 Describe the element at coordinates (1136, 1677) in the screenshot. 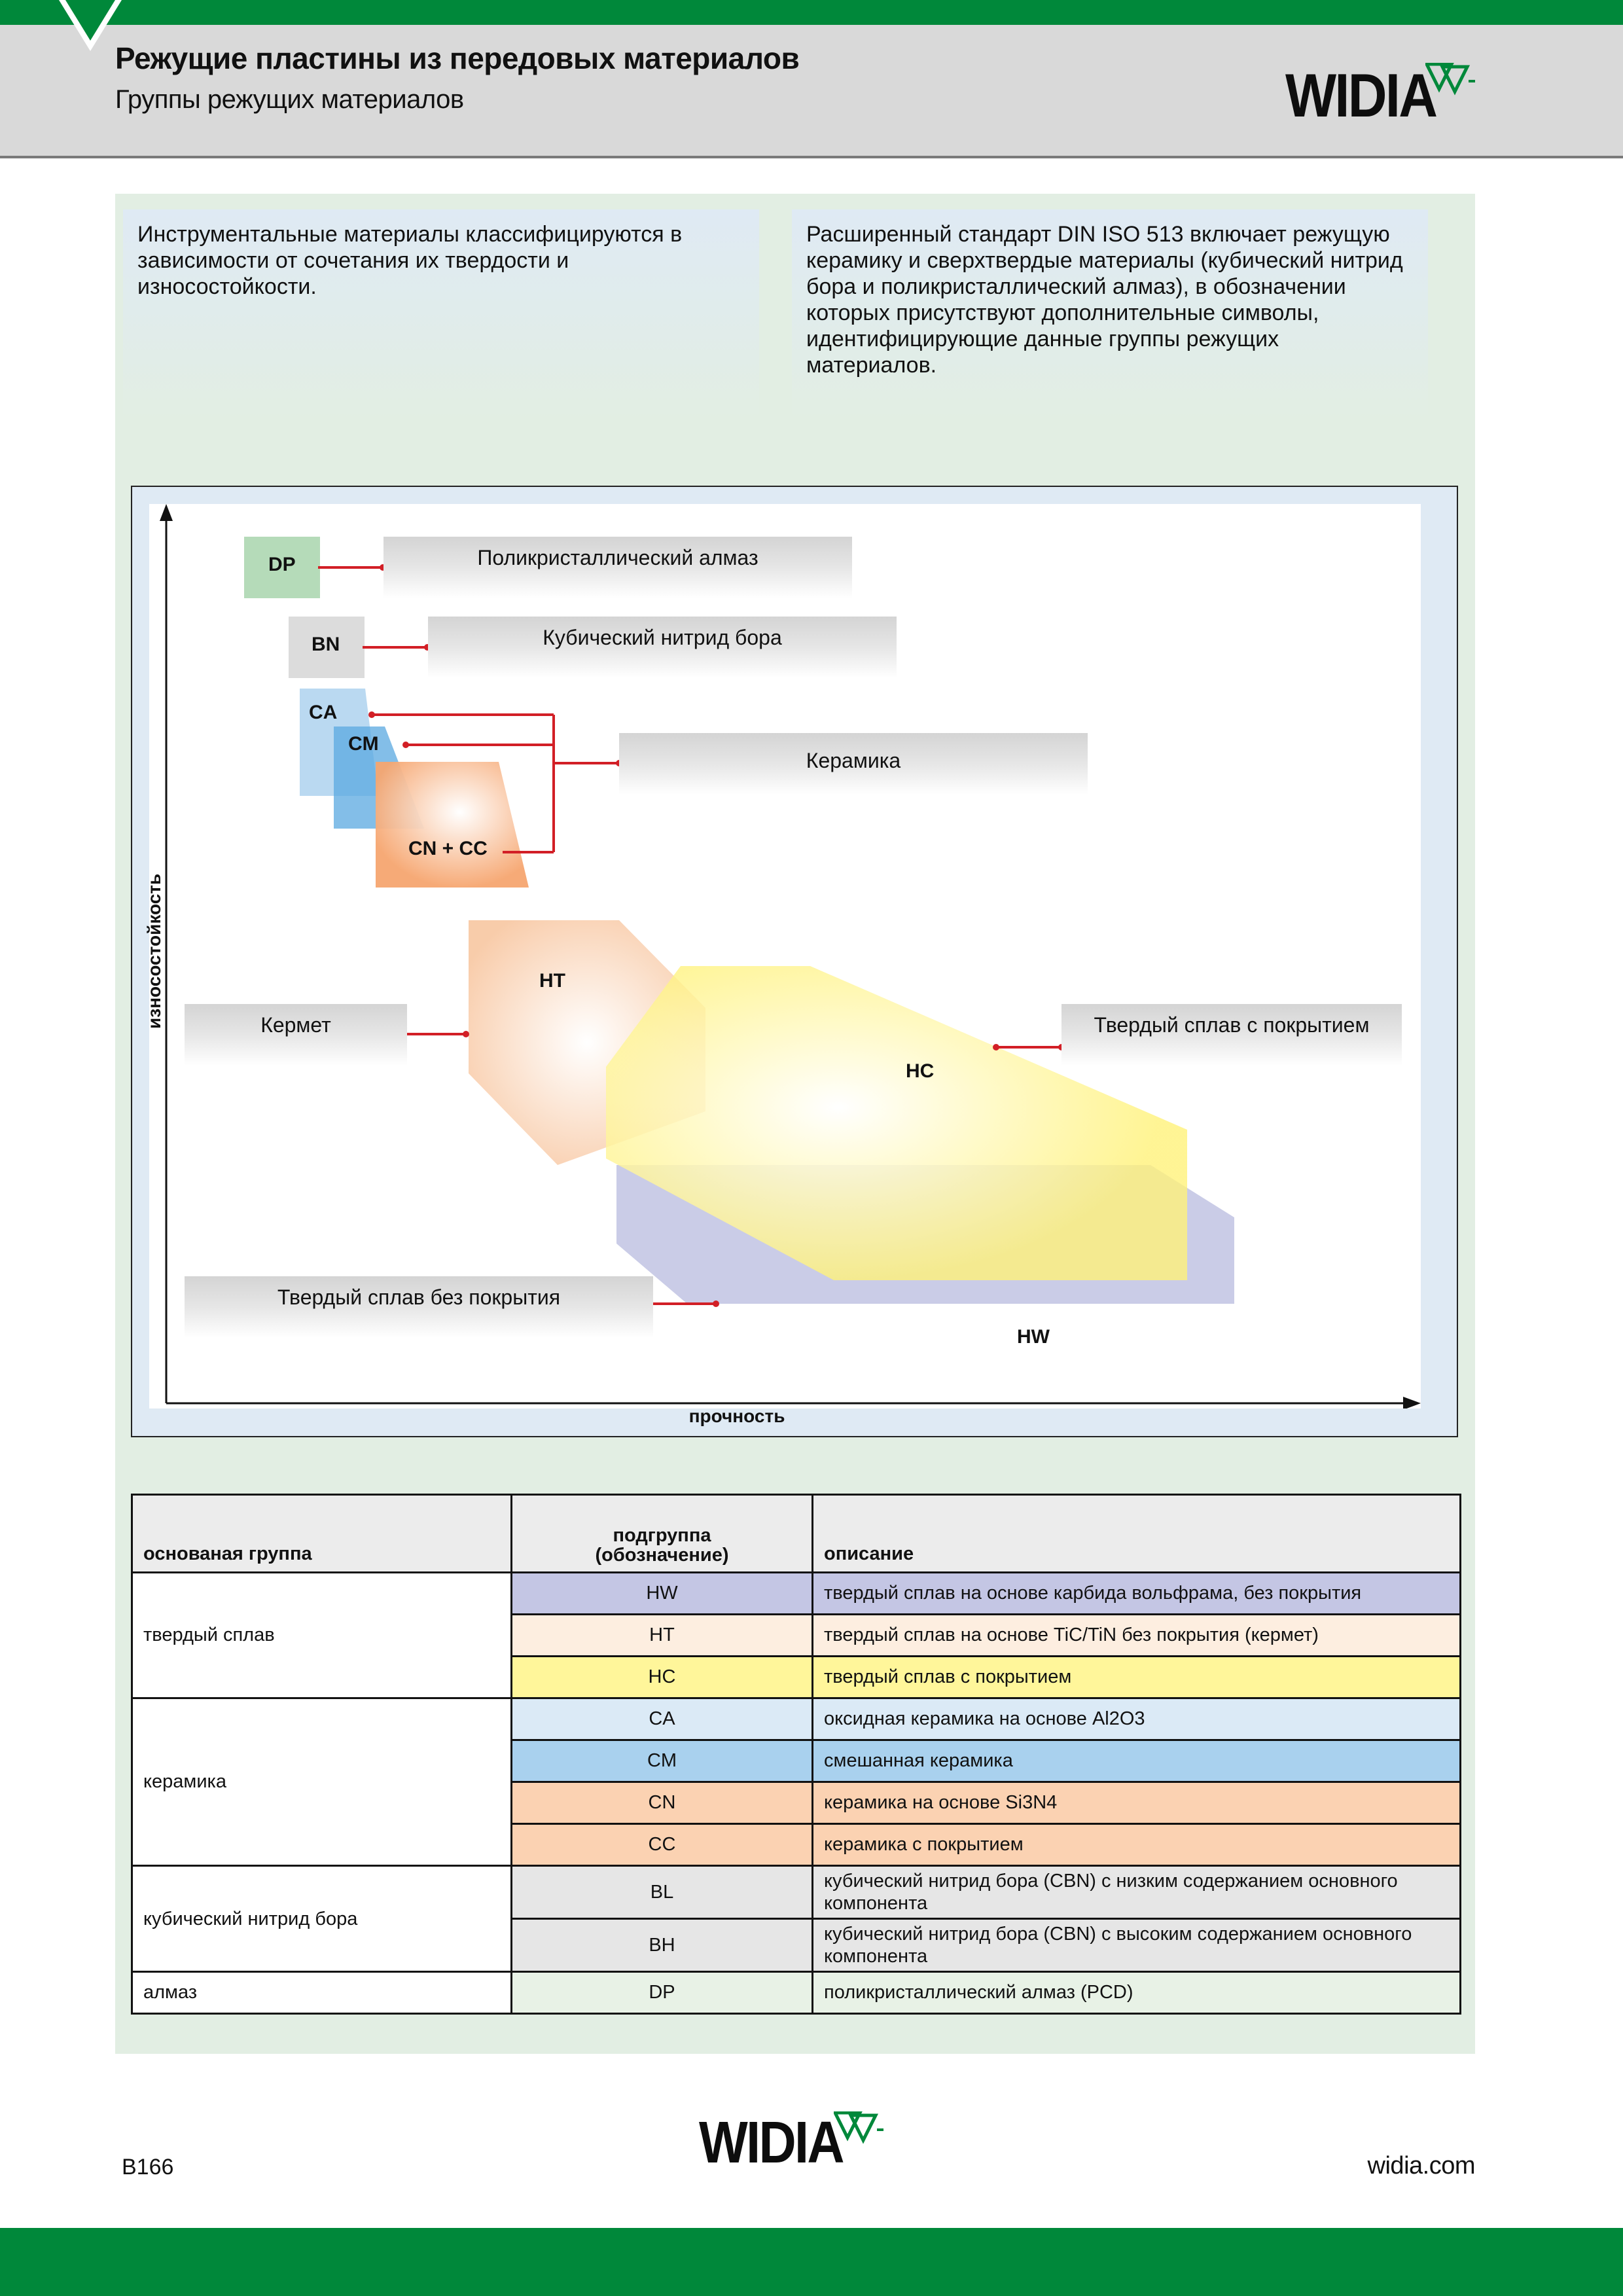

I see `desc-cell: твердый сплав с покрытием` at that location.